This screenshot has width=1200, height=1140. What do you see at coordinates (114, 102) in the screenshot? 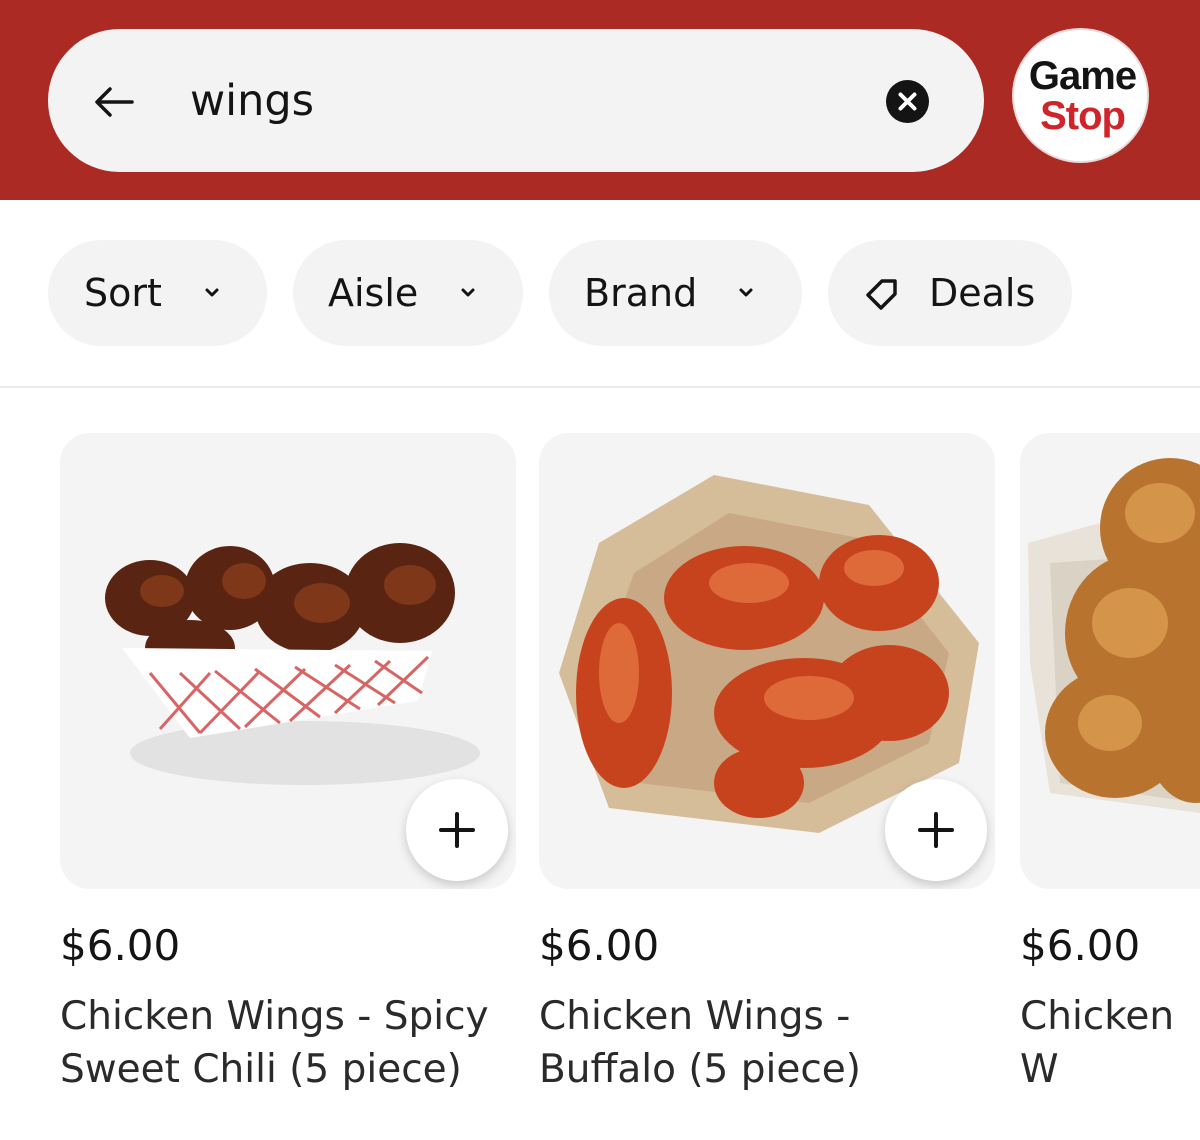
I see `arrow-left-icon` at bounding box center [114, 102].